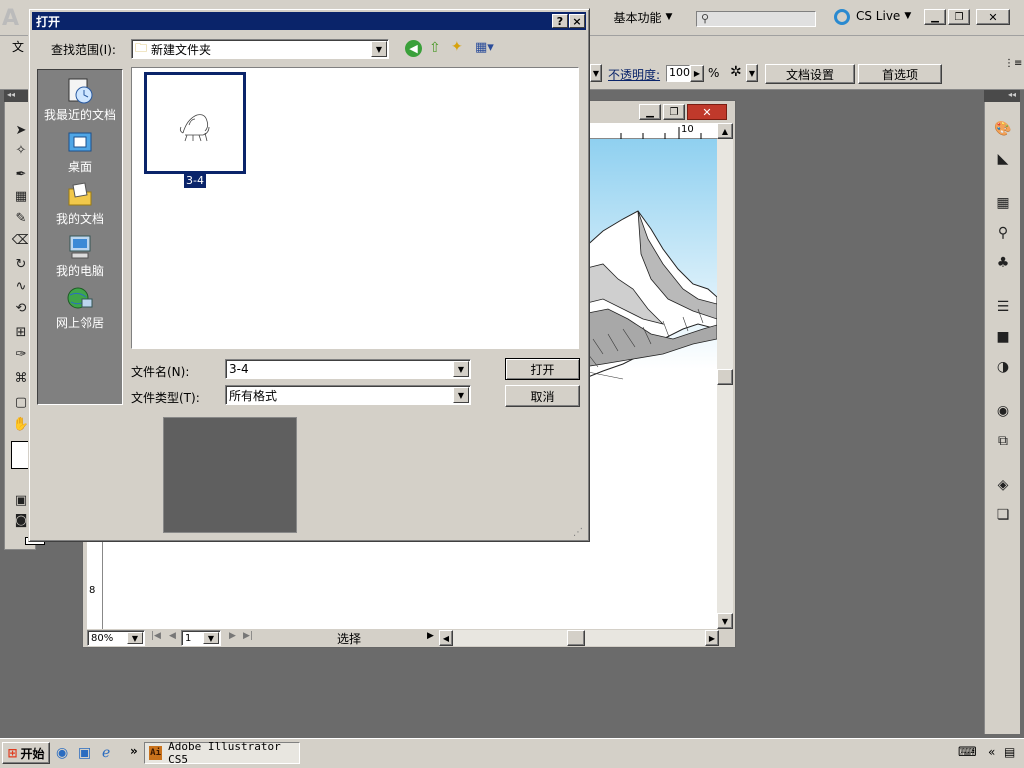 The image size is (1024, 768). Describe the element at coordinates (156, 753) in the screenshot. I see `illustrator-icon: Ai` at that location.